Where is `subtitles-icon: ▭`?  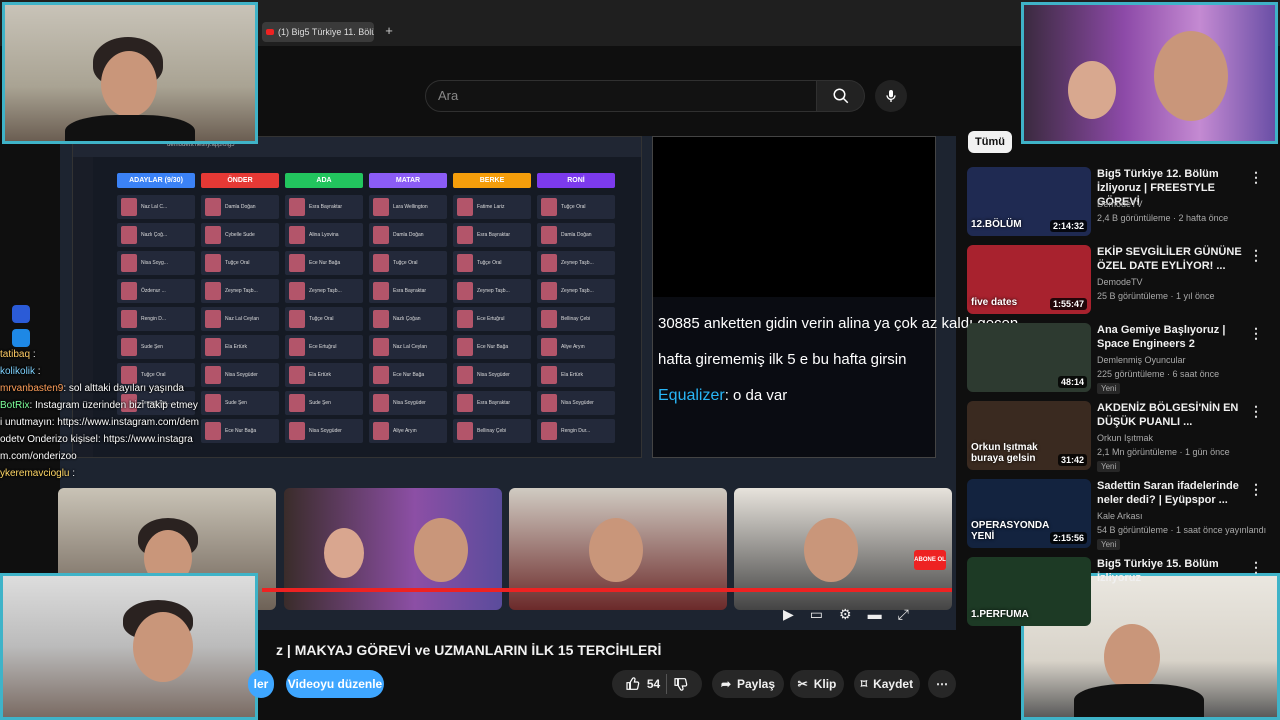 subtitles-icon: ▭ is located at coordinates (816, 614).